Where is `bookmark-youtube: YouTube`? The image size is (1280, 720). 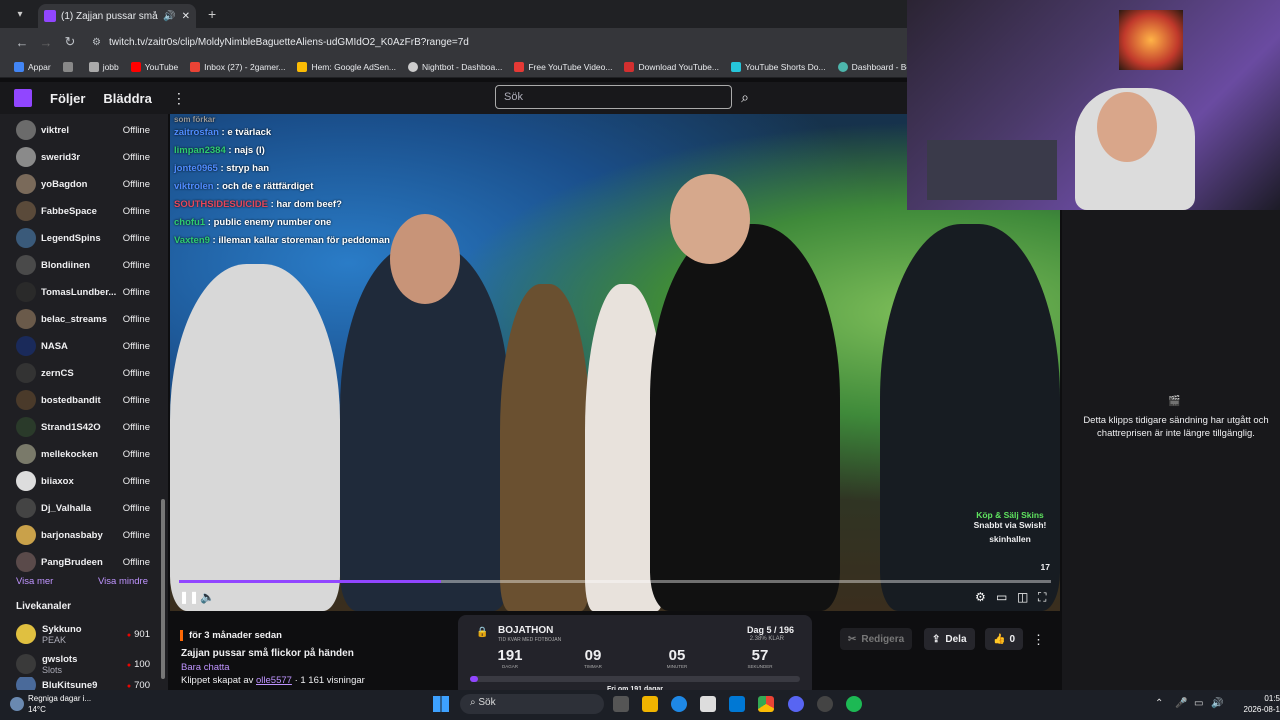 bookmark-youtube: YouTube is located at coordinates (154, 66).